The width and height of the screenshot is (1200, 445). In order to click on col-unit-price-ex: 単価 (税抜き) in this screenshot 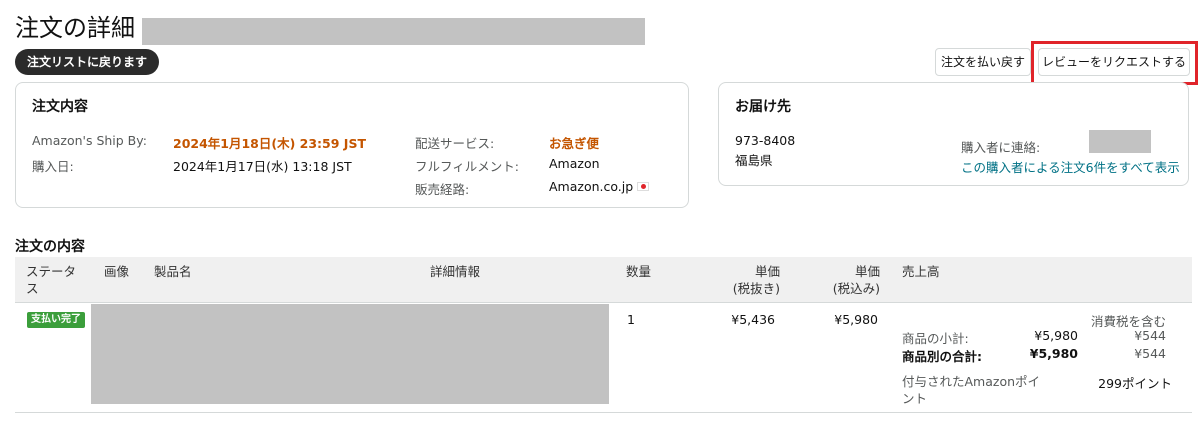, I will do `click(750, 280)`.